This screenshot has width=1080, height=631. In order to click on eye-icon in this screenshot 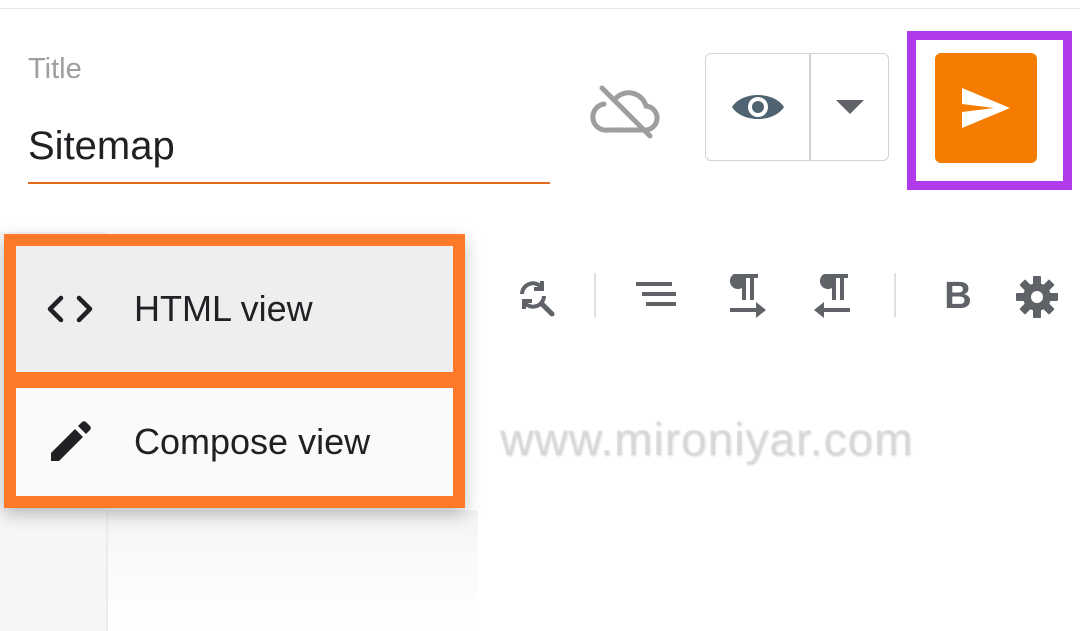, I will do `click(757, 107)`.